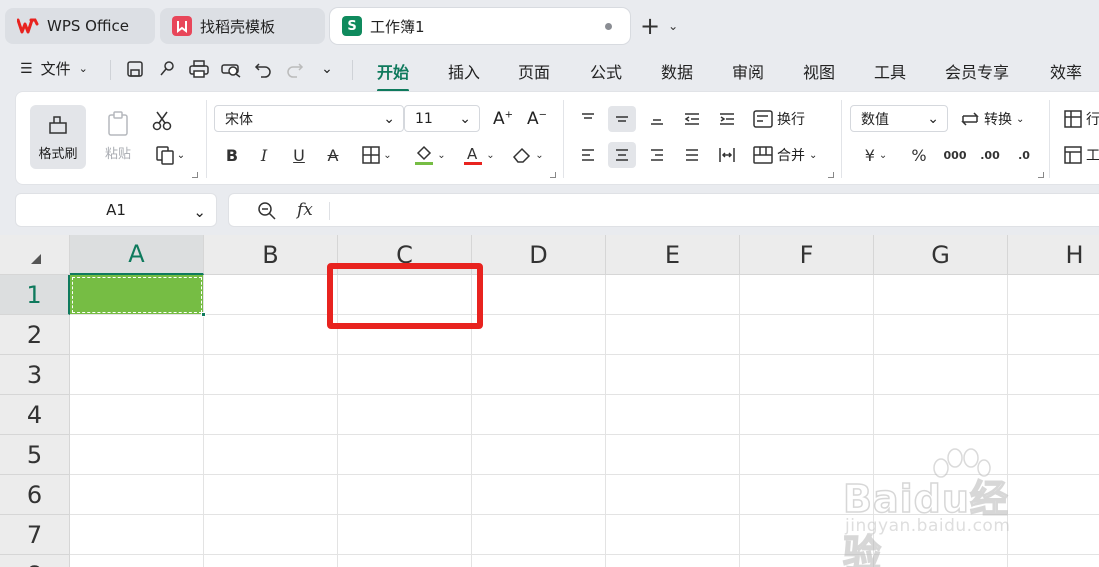  I want to click on cell-g2, so click(941, 335).